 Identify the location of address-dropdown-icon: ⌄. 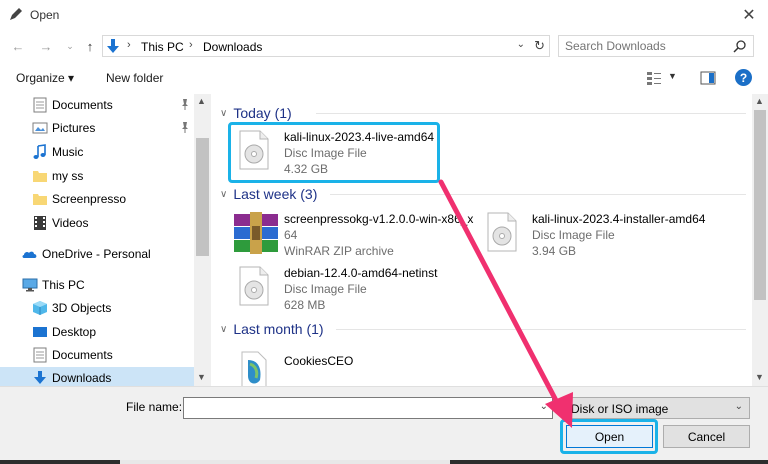
(521, 44).